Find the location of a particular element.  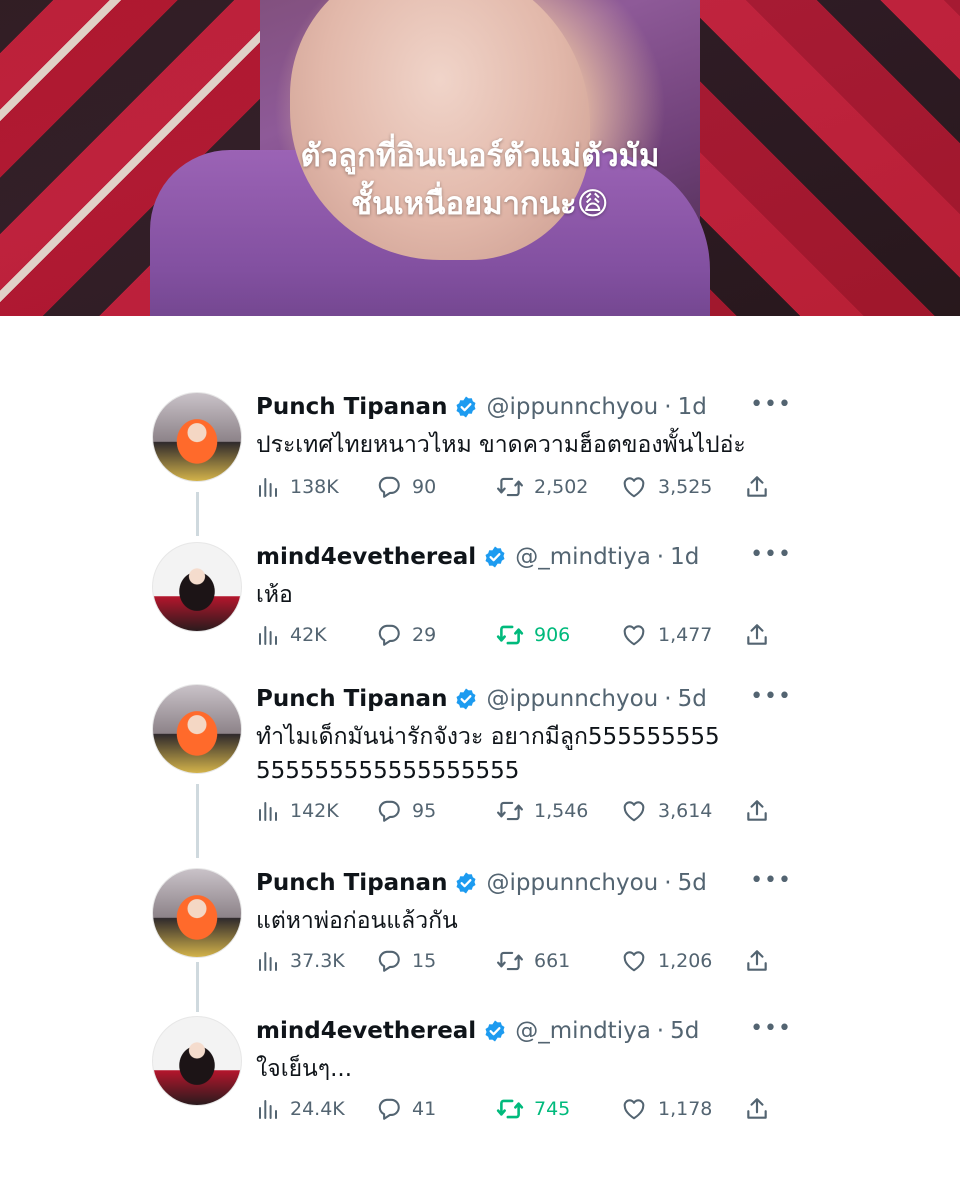

retweet-count: 1,546 is located at coordinates (561, 811).